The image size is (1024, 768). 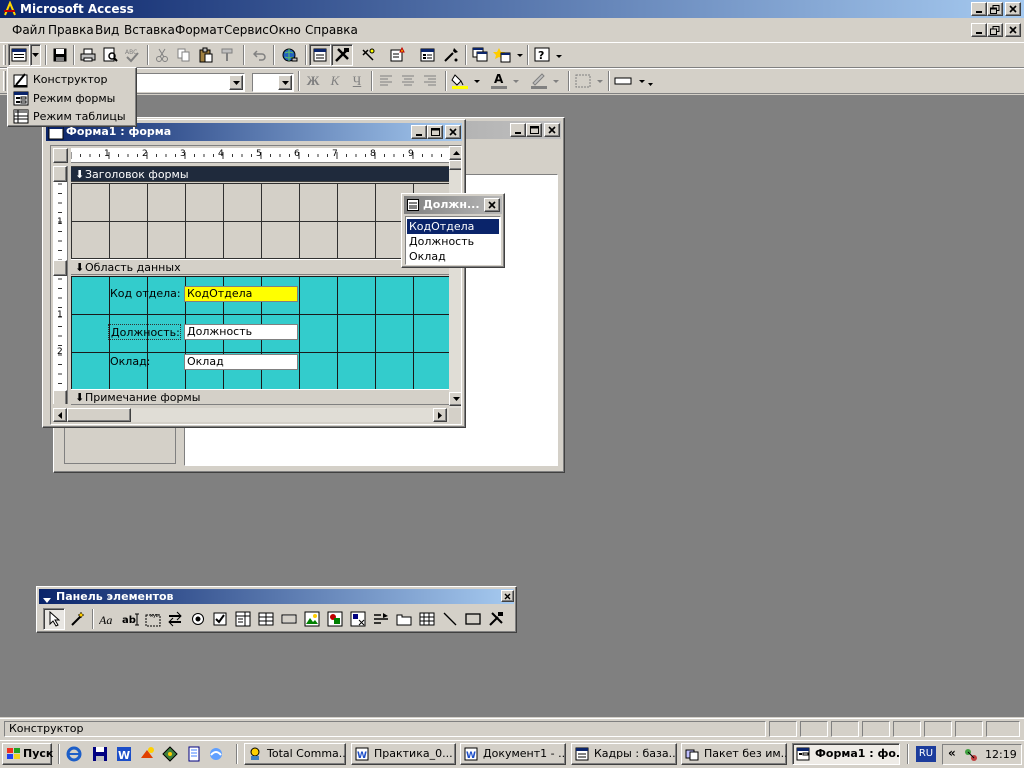 I want to click on field-list-box: КодОтдела Должность Оклад, so click(x=453, y=240).